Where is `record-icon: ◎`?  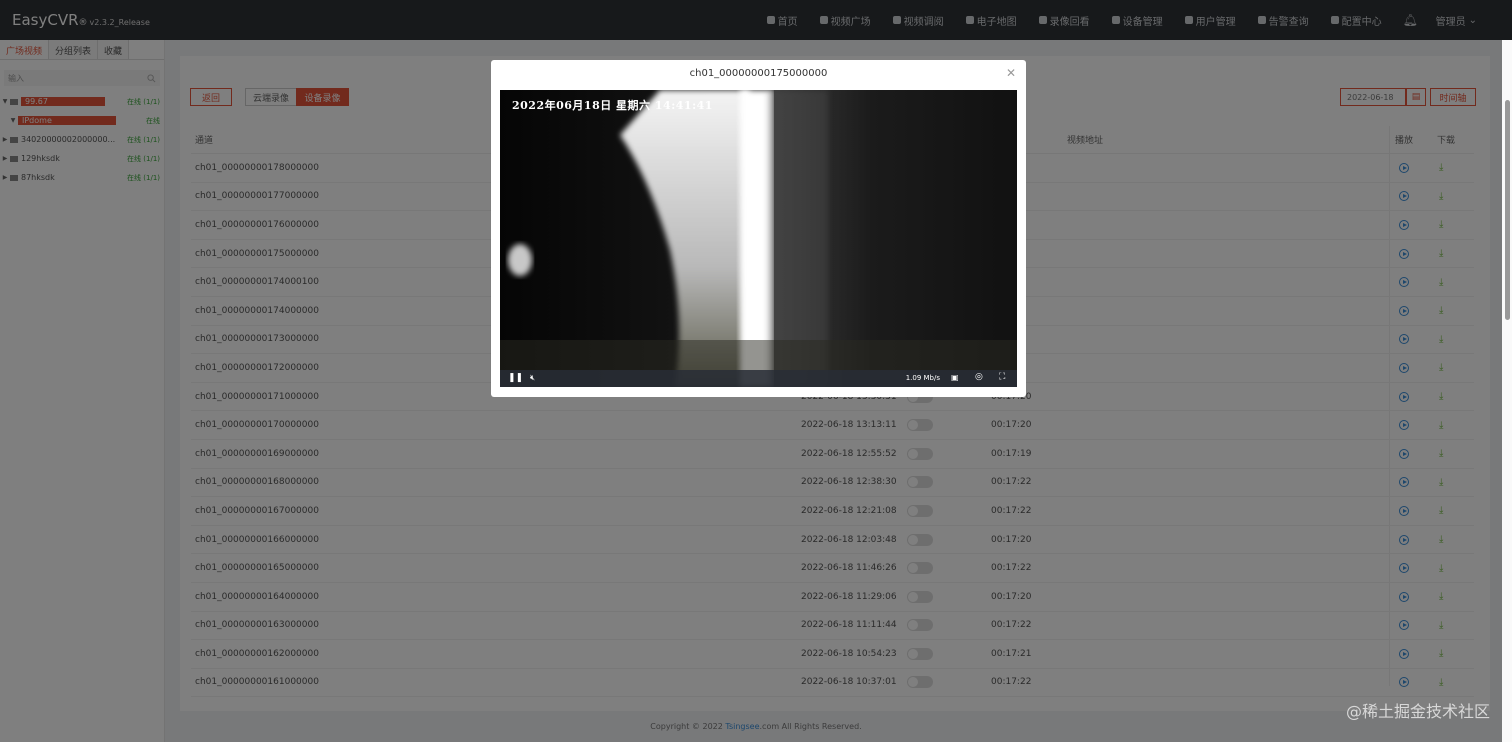
record-icon: ◎ is located at coordinates (979, 377).